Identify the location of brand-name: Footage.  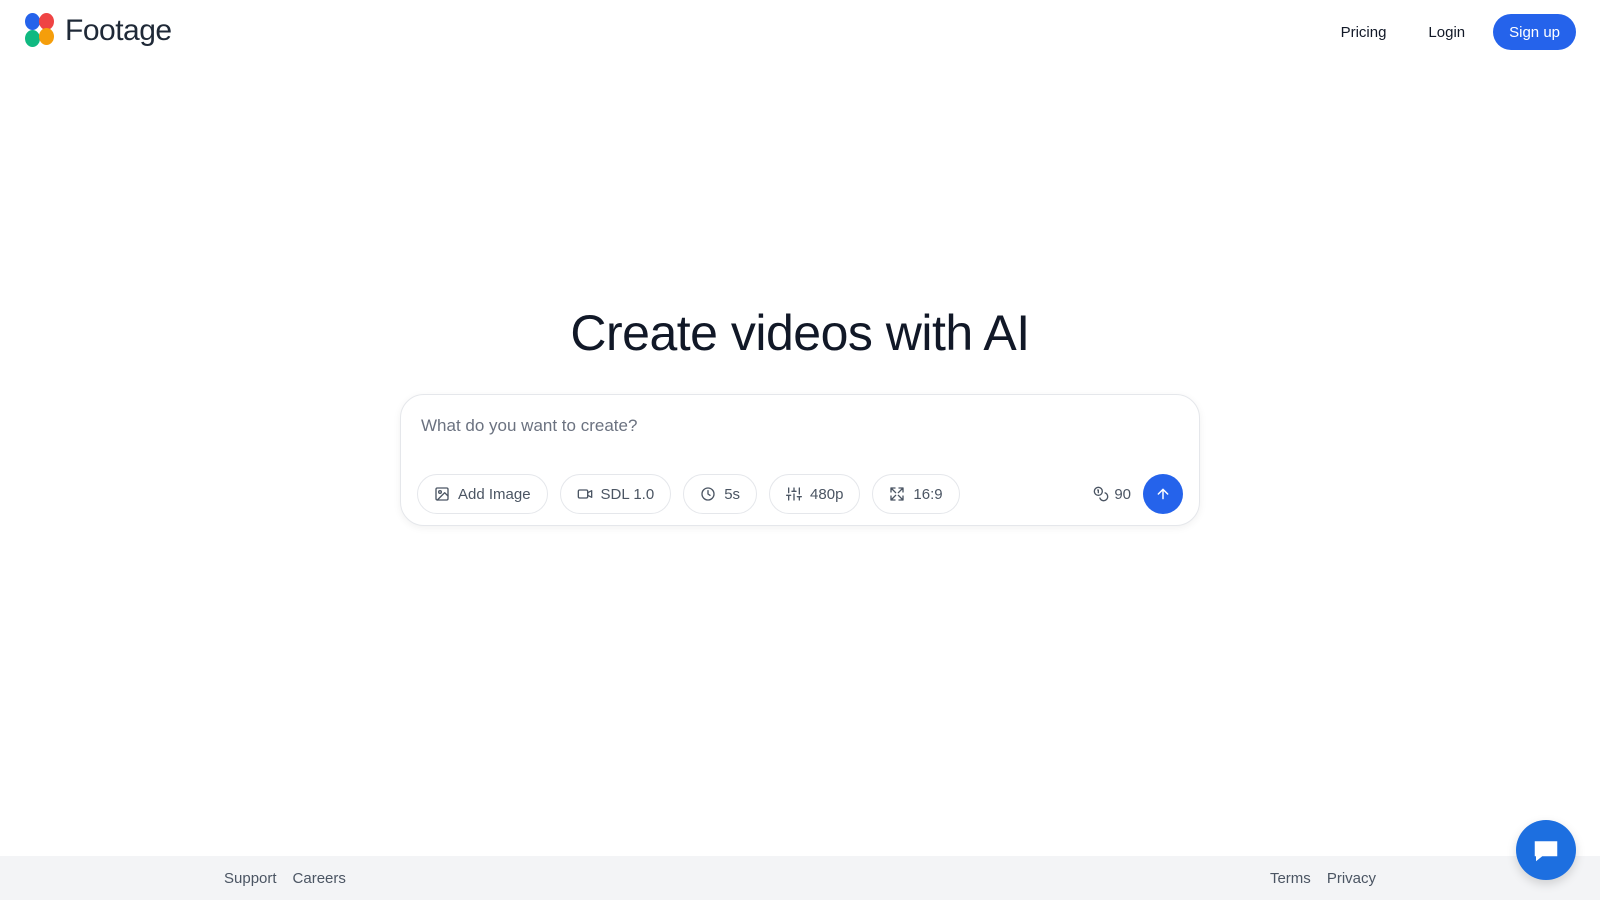
(118, 30).